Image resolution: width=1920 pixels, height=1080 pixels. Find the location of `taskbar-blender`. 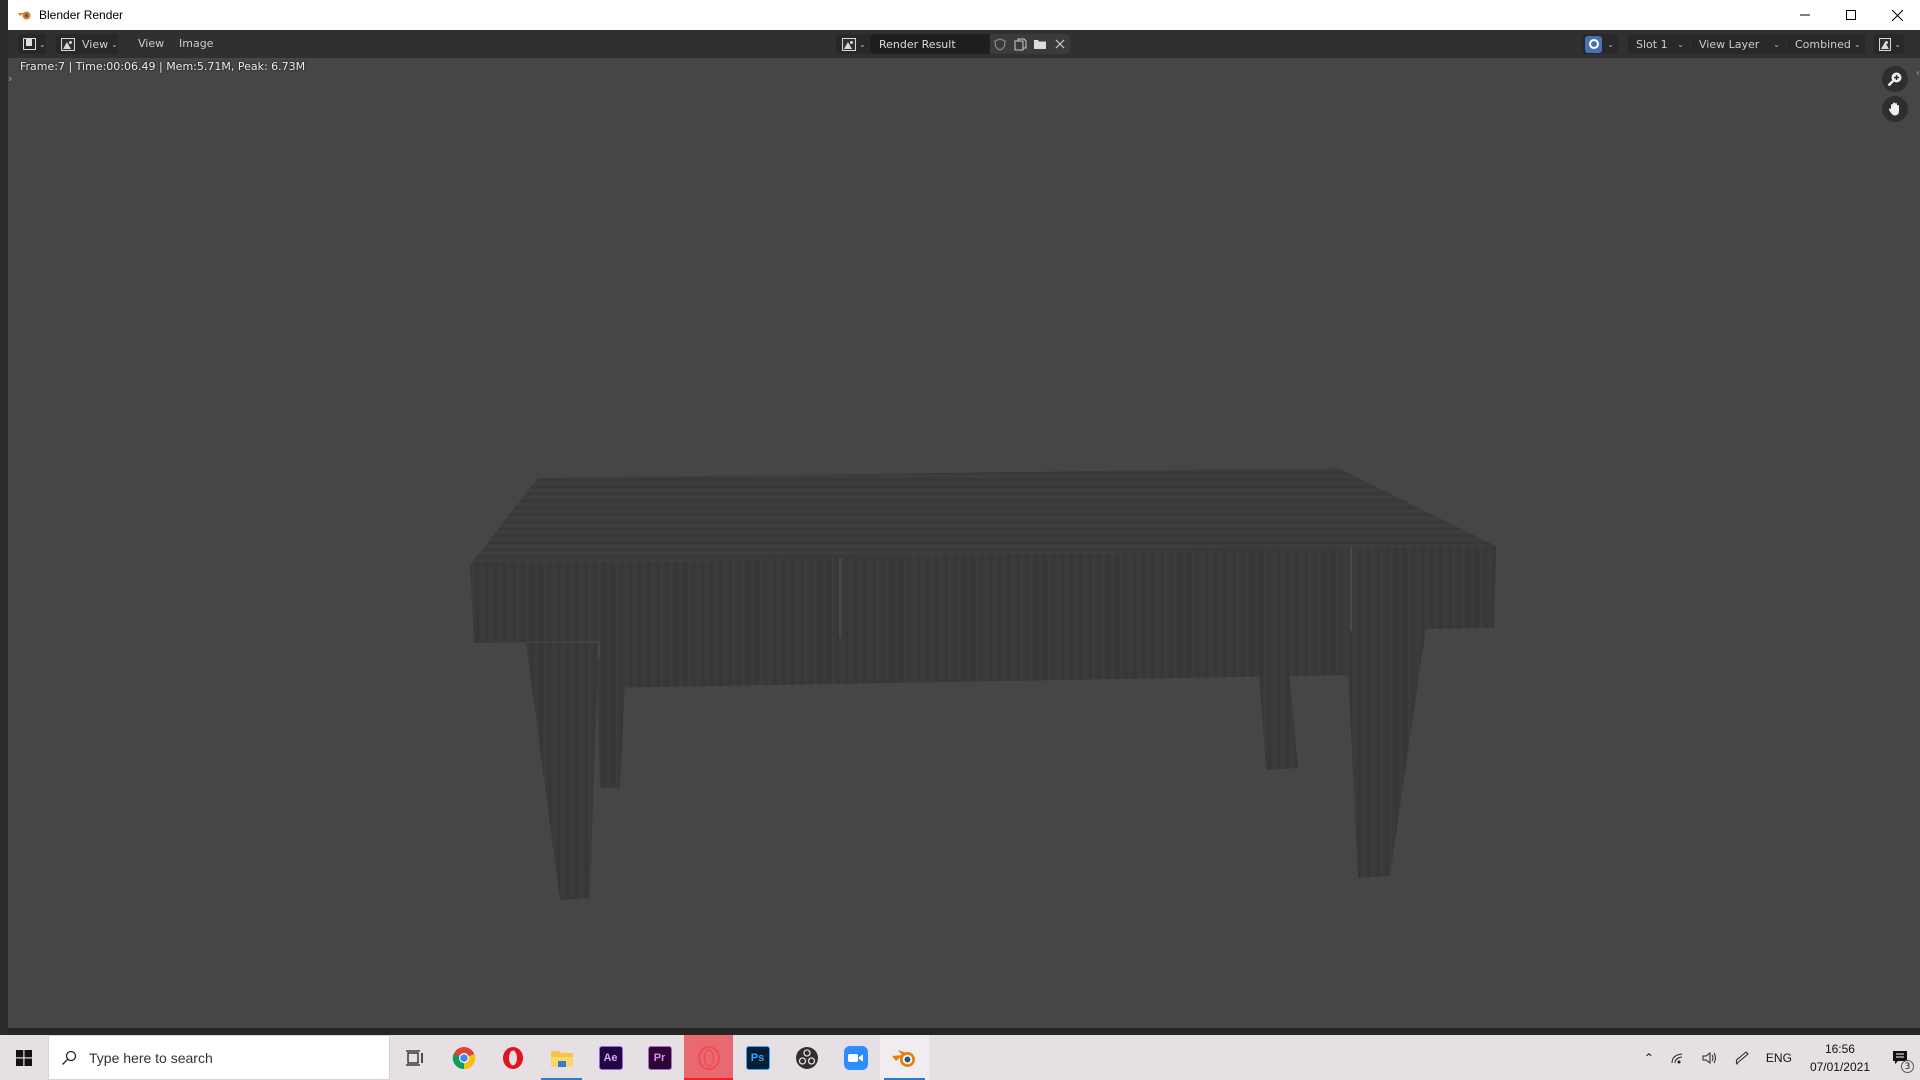

taskbar-blender is located at coordinates (904, 1057).